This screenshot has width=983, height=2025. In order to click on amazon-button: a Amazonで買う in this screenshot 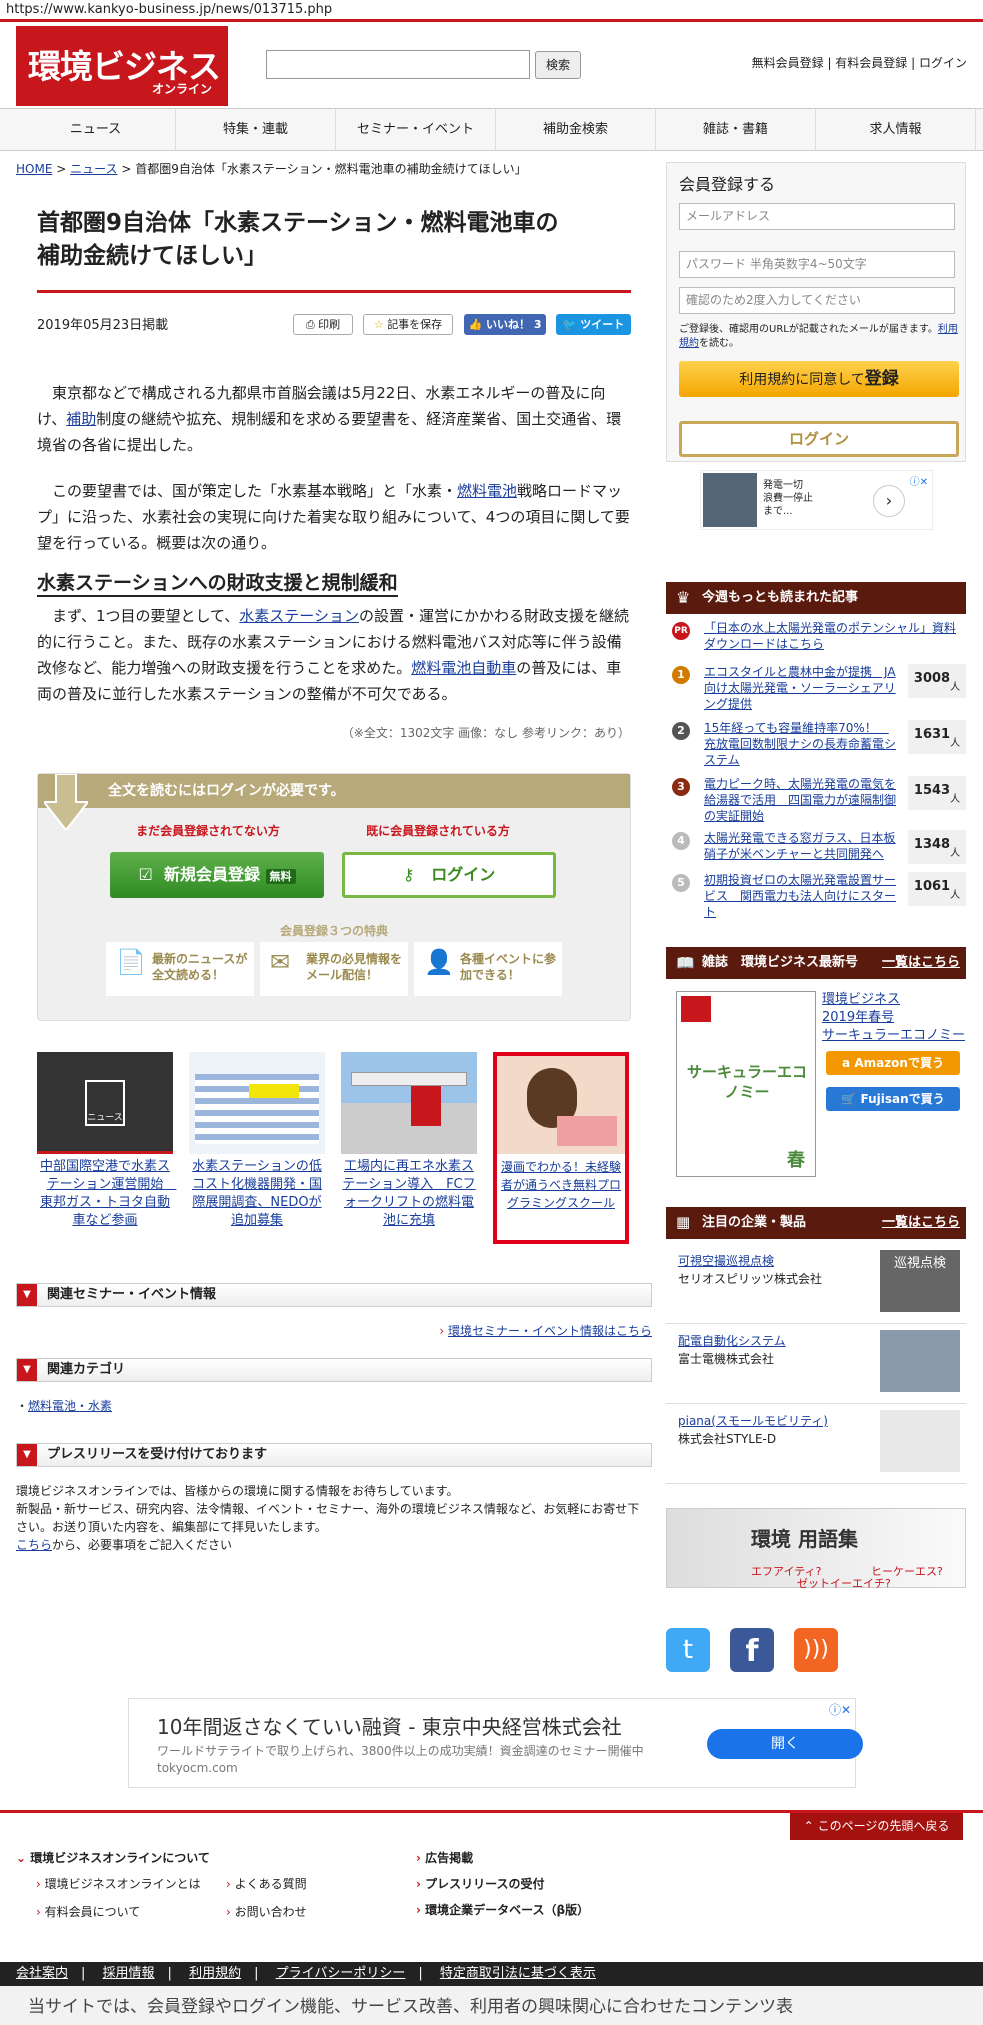, I will do `click(893, 1063)`.